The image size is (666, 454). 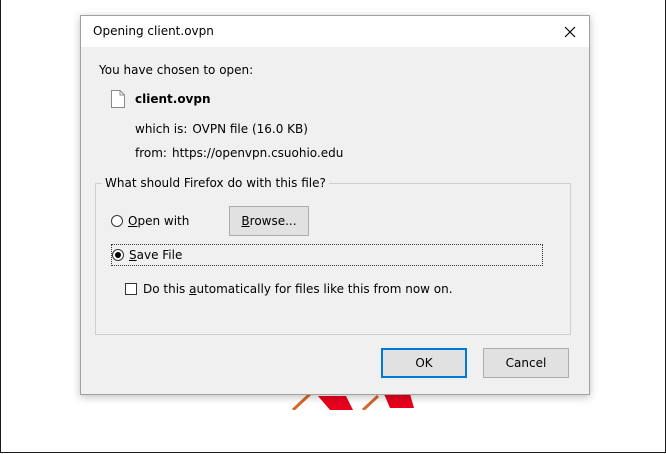 I want to click on file-row: client.ovpn, so click(x=161, y=99).